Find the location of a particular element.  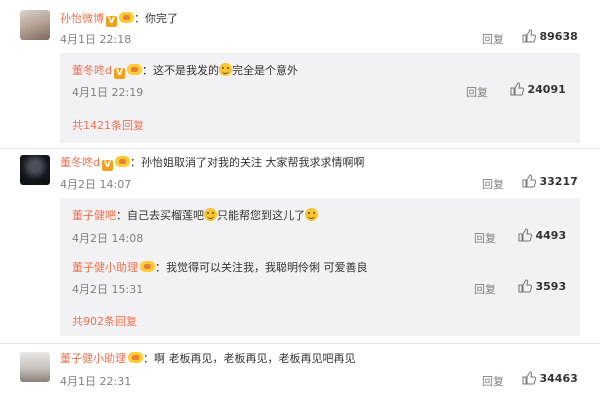

like-count: 89638 is located at coordinates (558, 36).